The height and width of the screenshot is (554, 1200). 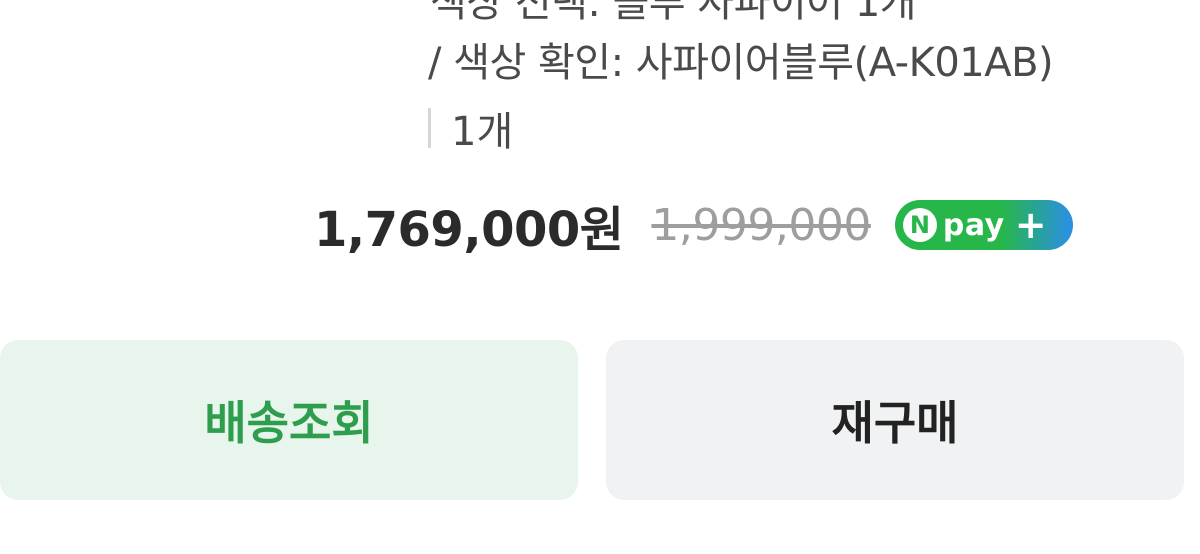 I want to click on price-row: 1,769,000원 1,999,000 N pay +, so click(x=693, y=225).